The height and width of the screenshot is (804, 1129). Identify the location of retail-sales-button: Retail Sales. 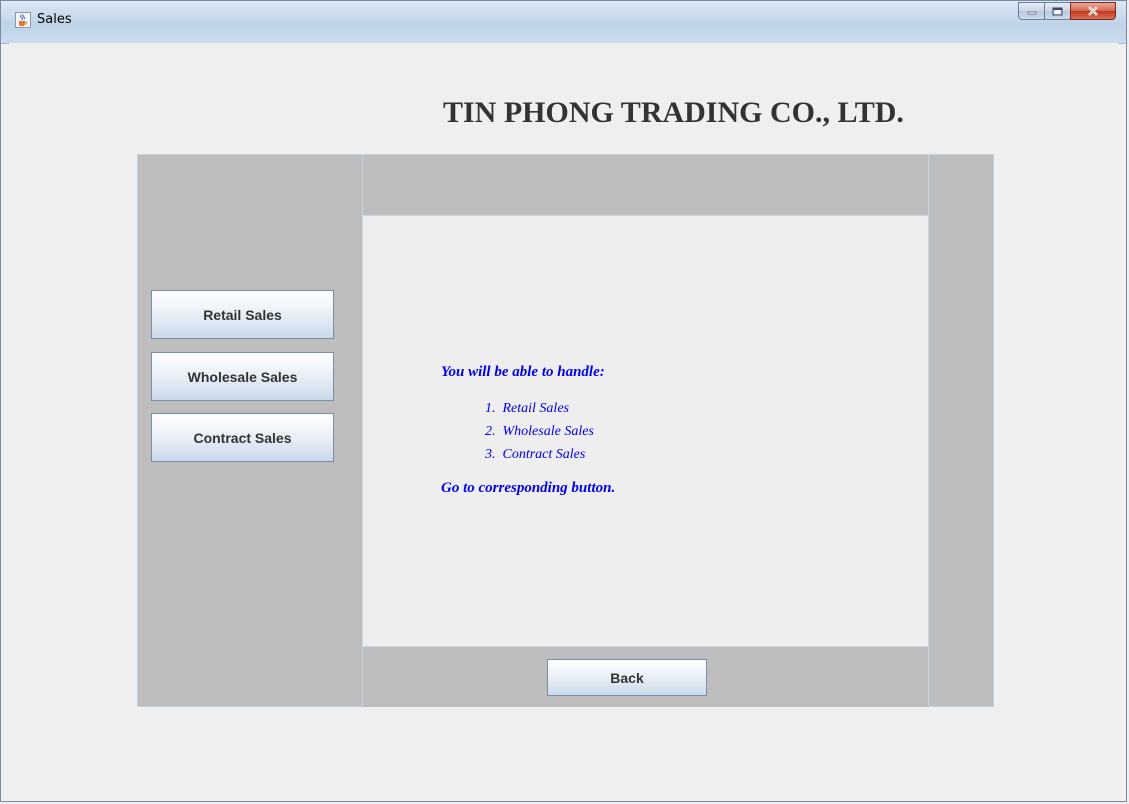
(242, 314).